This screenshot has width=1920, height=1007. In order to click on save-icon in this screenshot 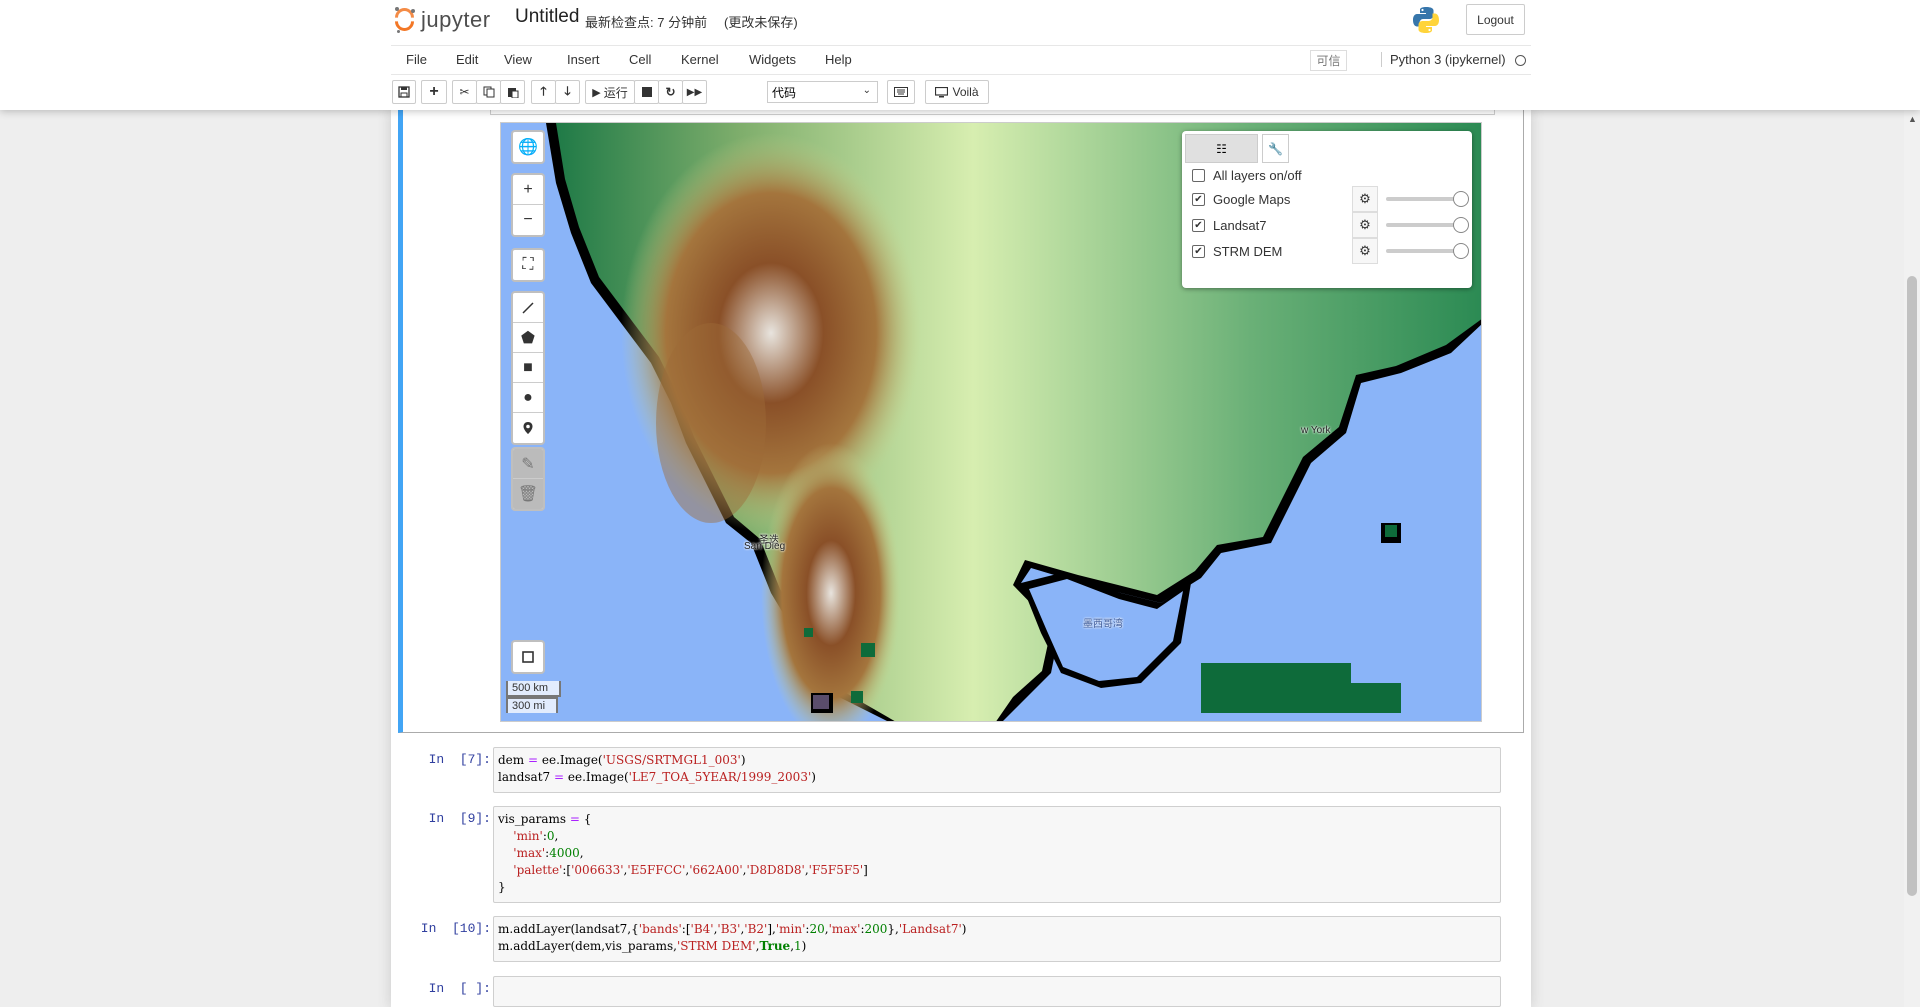, I will do `click(404, 92)`.